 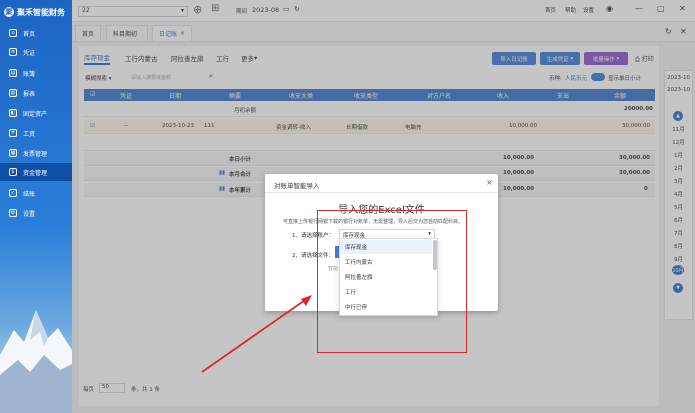 What do you see at coordinates (29, 94) in the screenshot?
I see `sidebar-item-label: 报表` at bounding box center [29, 94].